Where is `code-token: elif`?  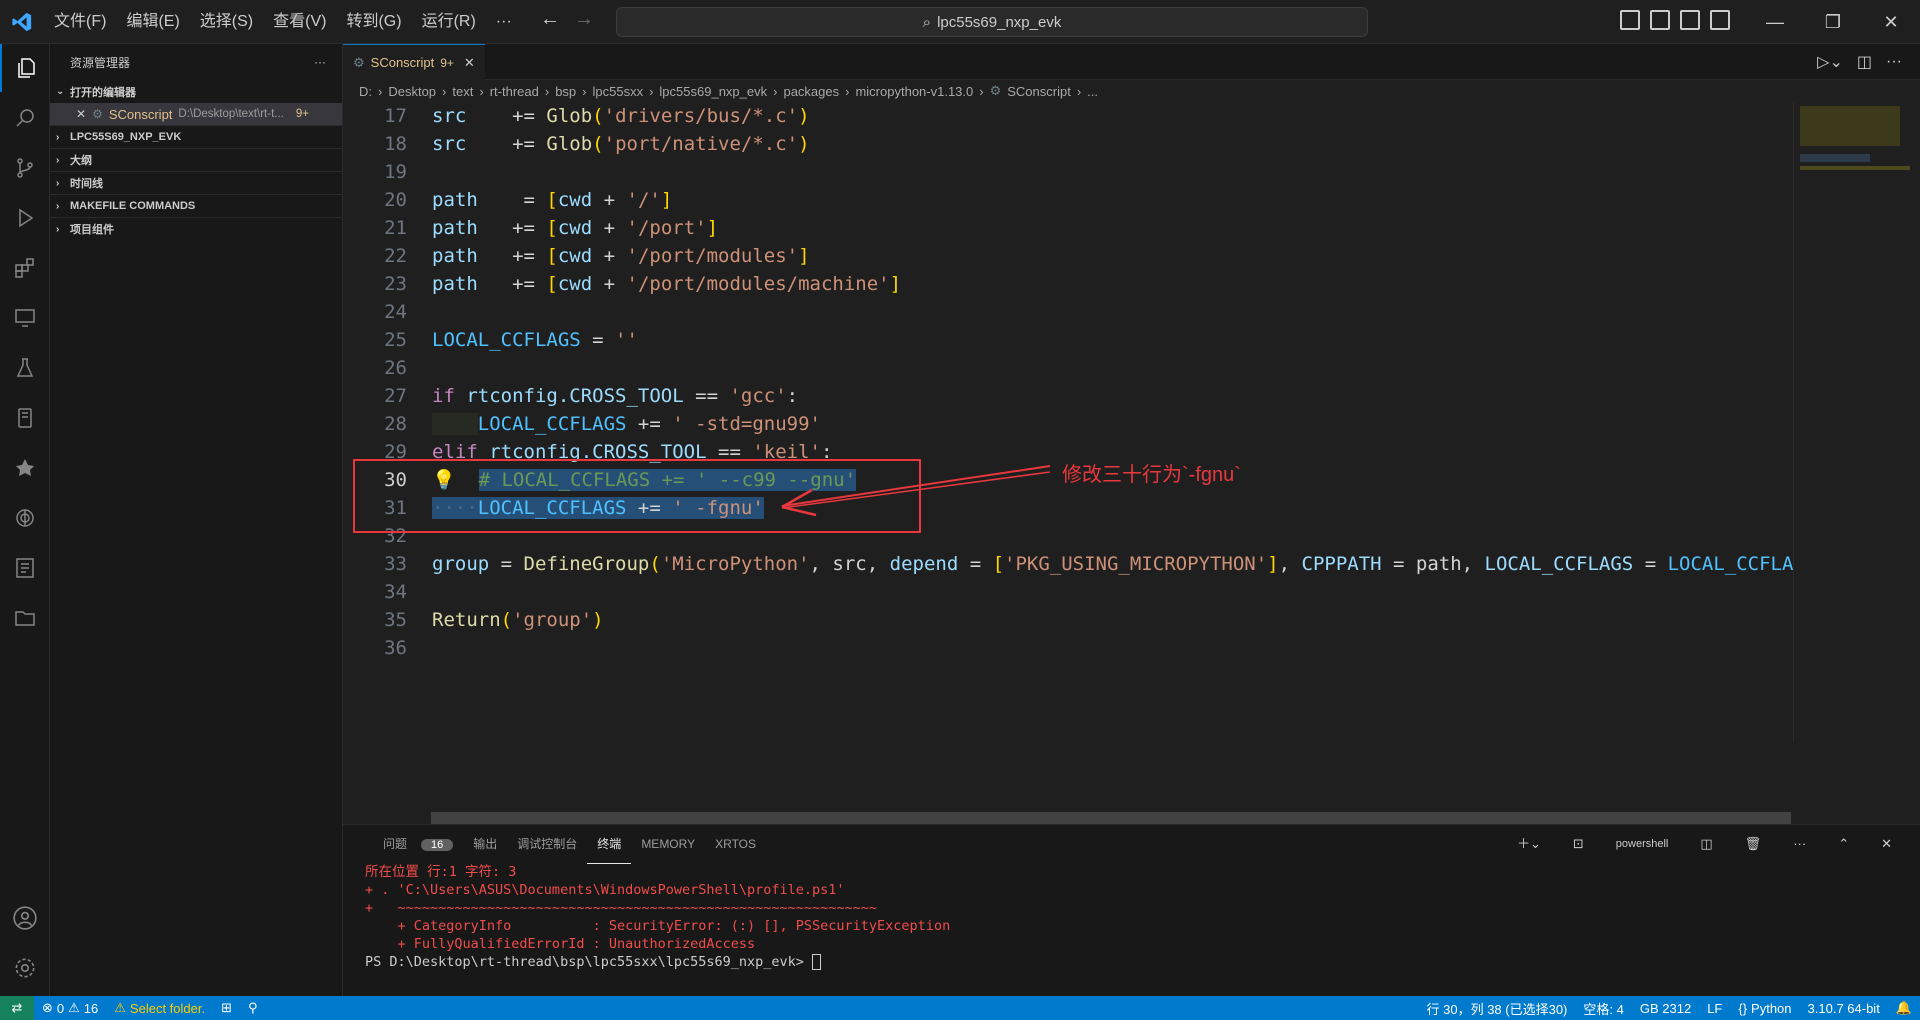
code-token: elif is located at coordinates (455, 452).